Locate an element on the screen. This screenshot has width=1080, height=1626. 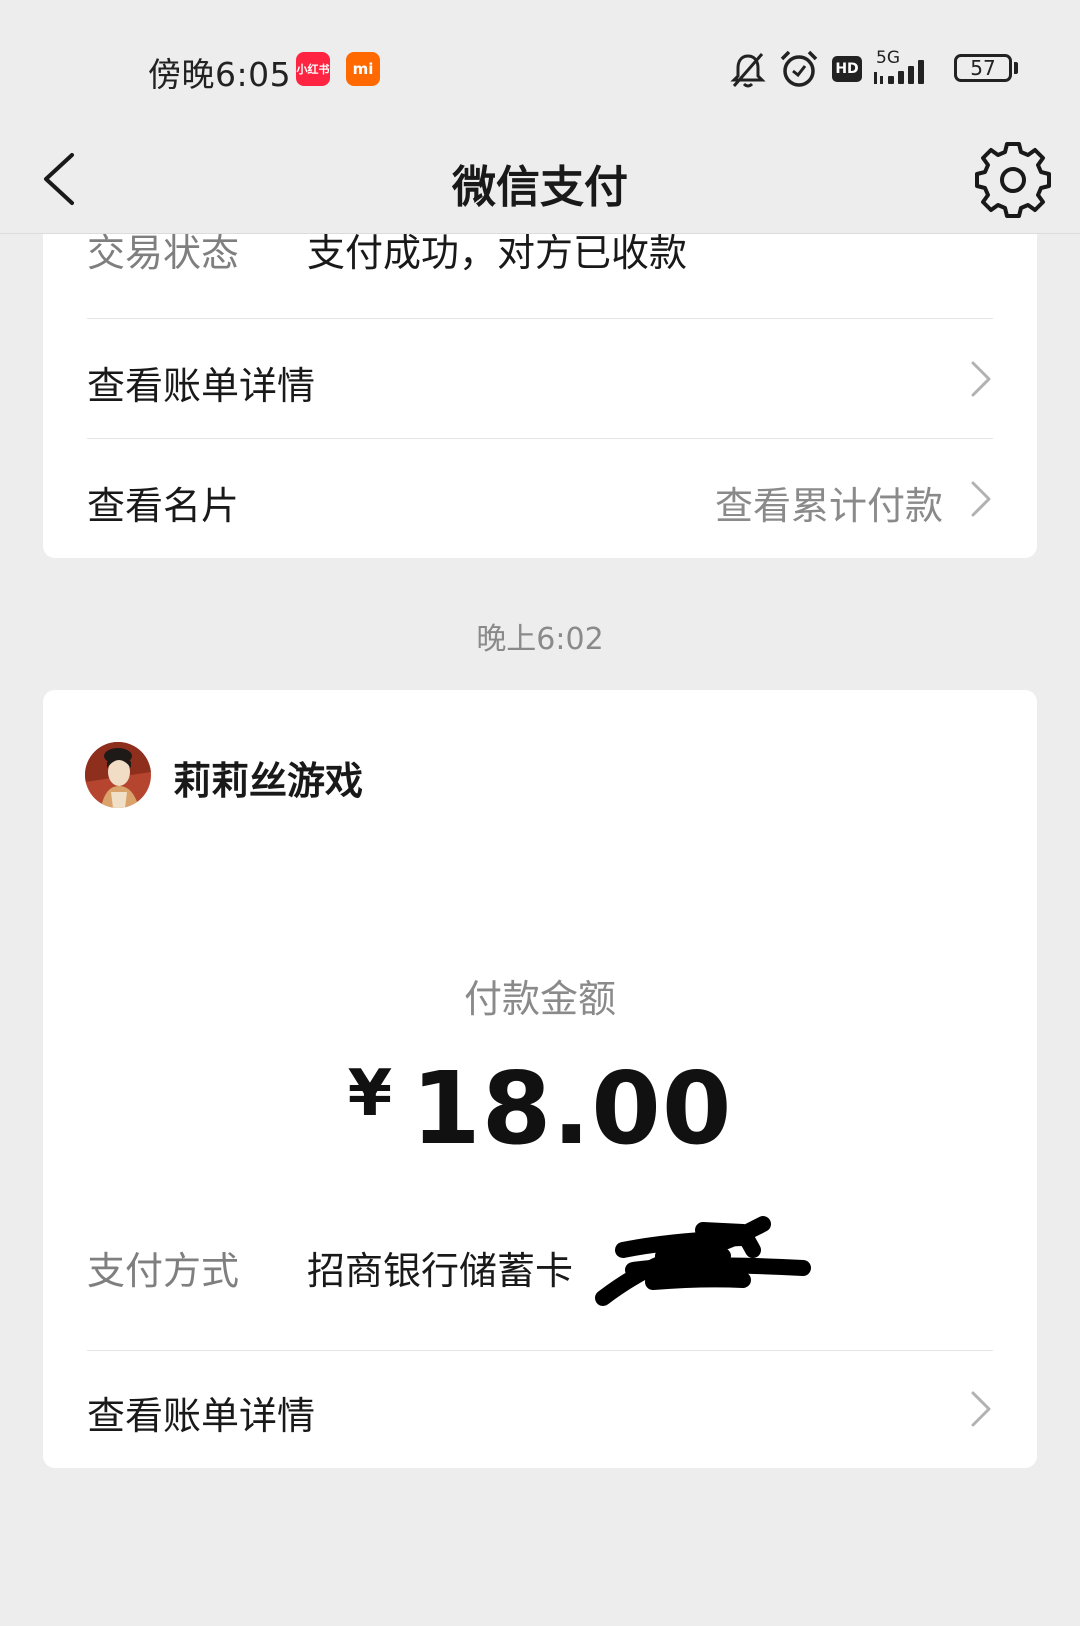
payee-avatar is located at coordinates (118, 775).